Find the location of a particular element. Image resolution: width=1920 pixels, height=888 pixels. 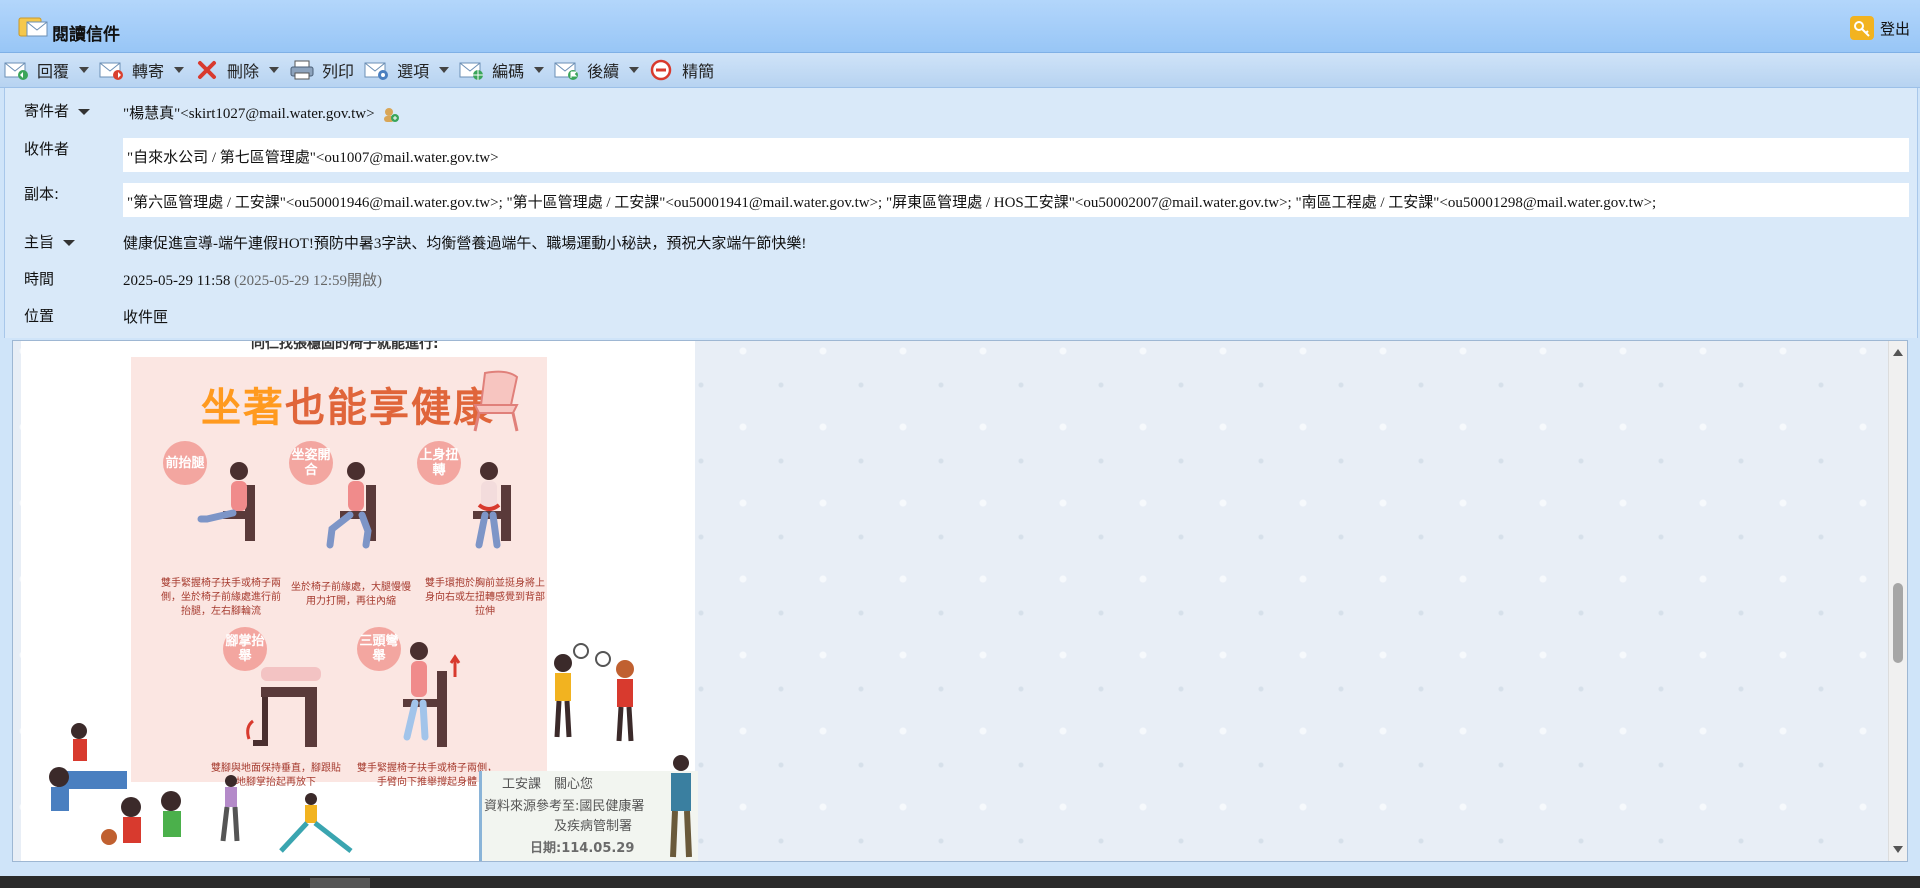

simplify-button: 精簡 is located at coordinates (682, 70).